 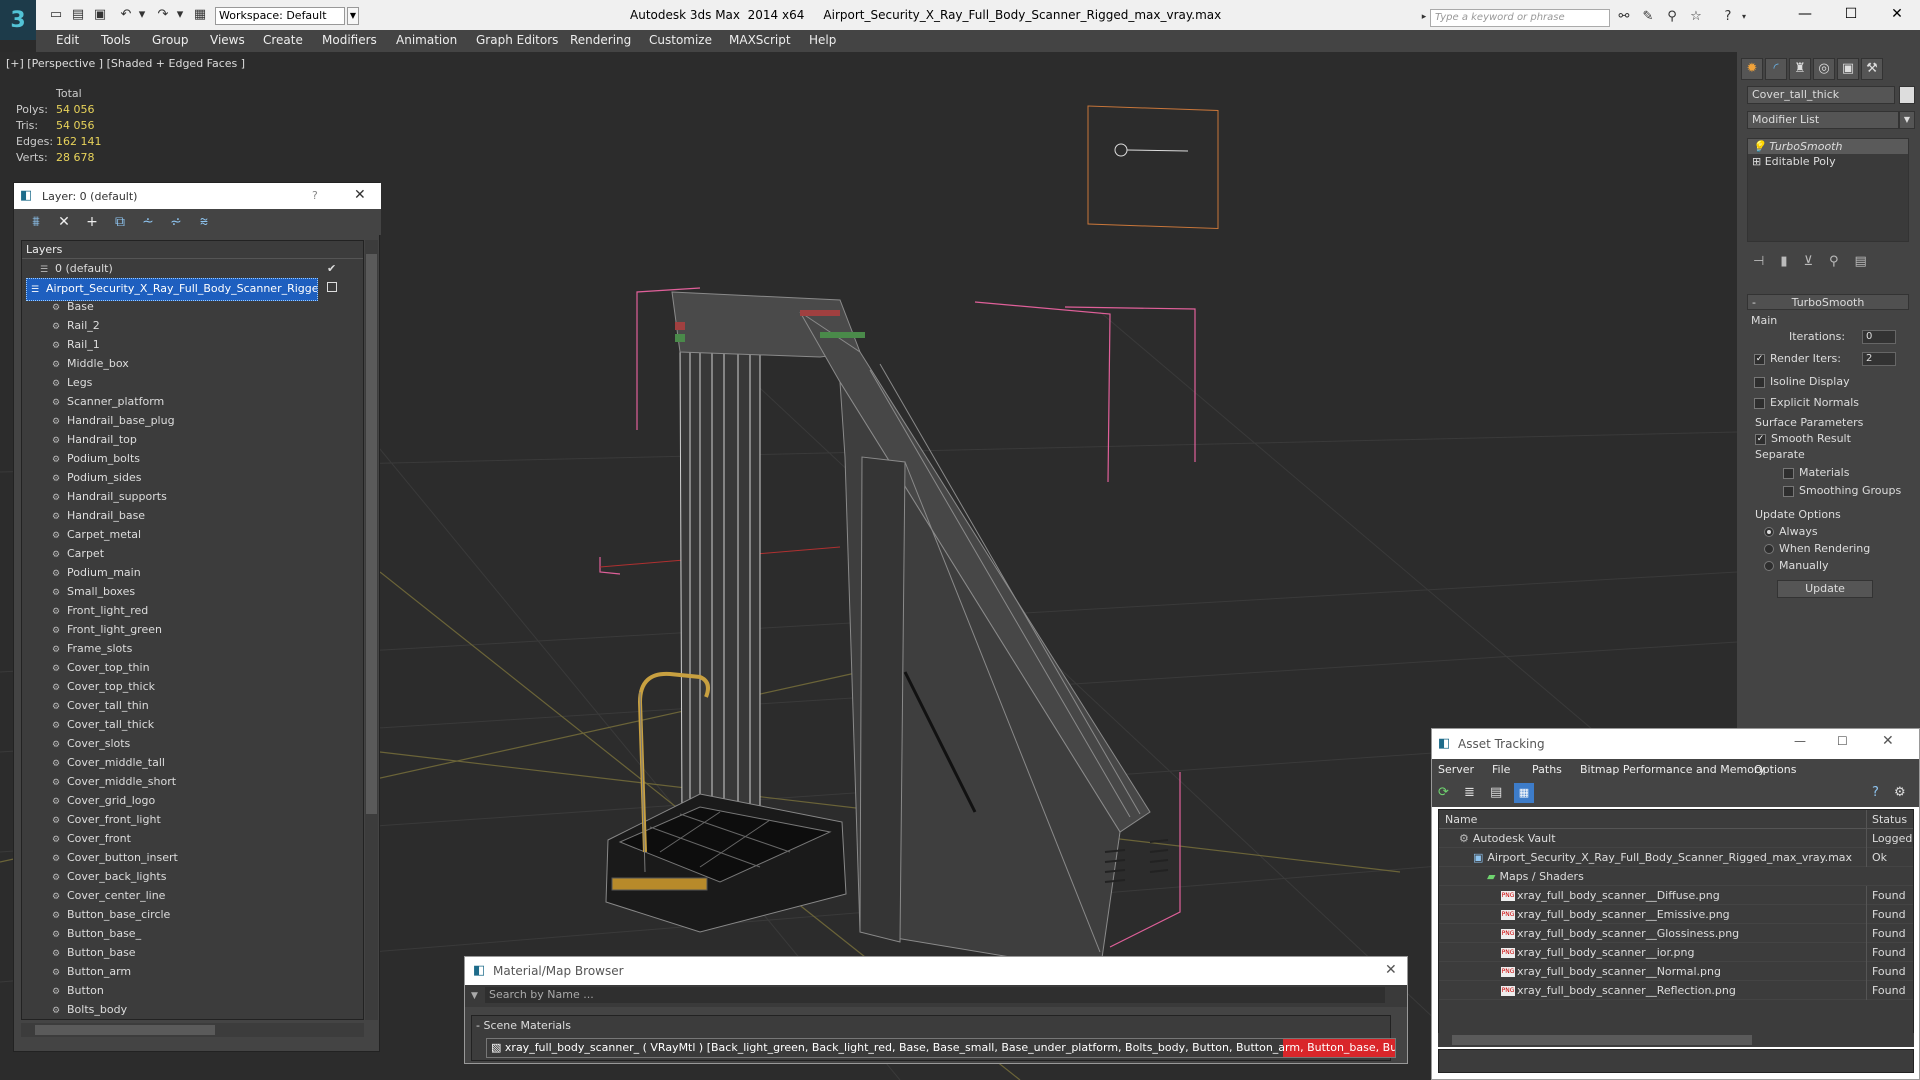 What do you see at coordinates (192, 819) in the screenshot?
I see `layer-object-row: ⚙ Cover_front_light` at bounding box center [192, 819].